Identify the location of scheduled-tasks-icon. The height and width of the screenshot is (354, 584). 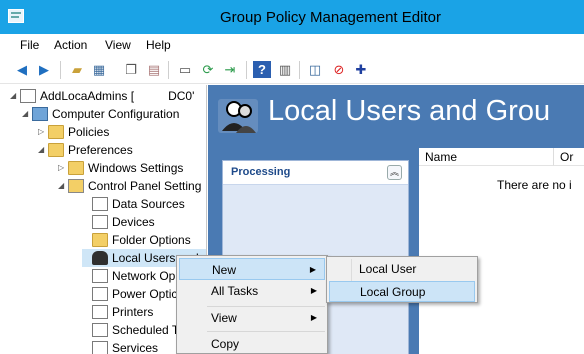
(100, 330).